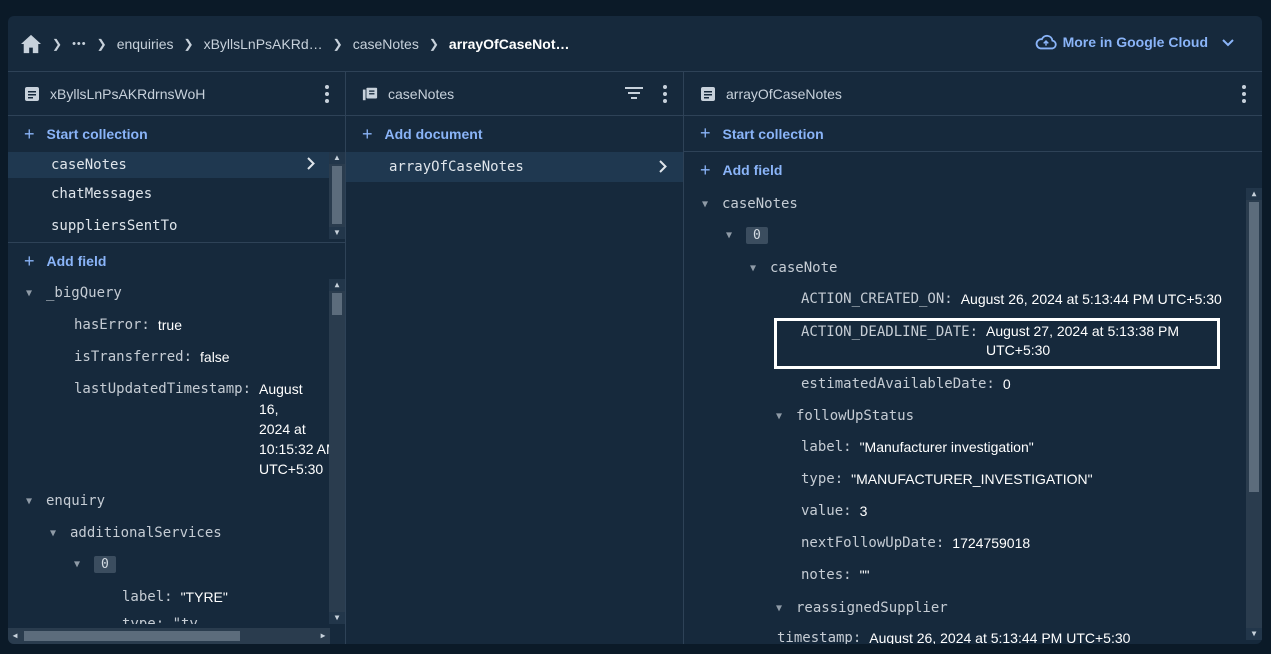  I want to click on add-document-button: + Add document, so click(514, 134).